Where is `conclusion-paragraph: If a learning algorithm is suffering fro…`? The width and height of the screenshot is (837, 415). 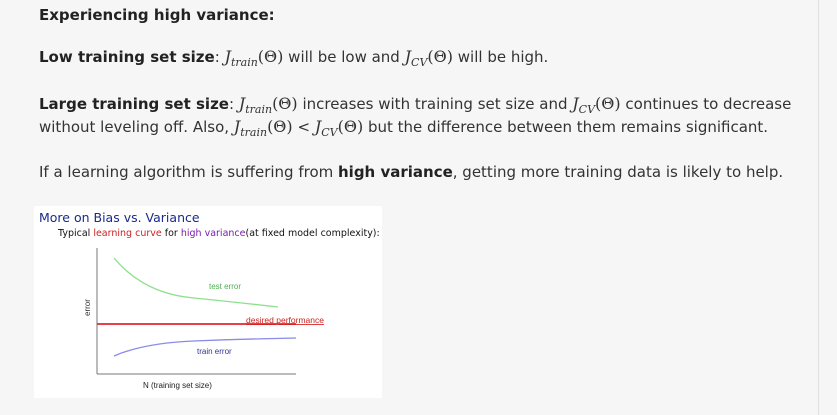
conclusion-paragraph: If a learning algorithm is suffering fro… is located at coordinates (411, 172).